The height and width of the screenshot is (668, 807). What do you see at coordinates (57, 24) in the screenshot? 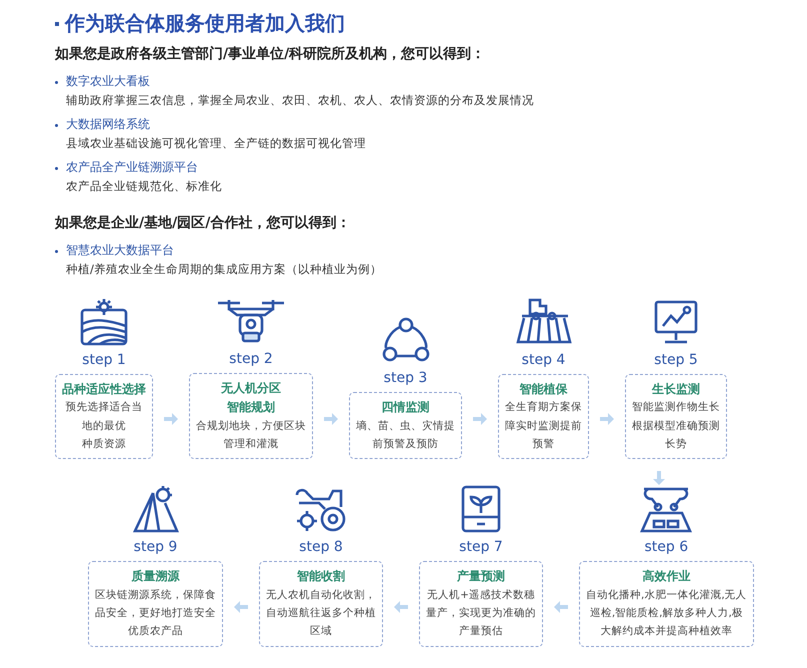
I see `title-marker` at bounding box center [57, 24].